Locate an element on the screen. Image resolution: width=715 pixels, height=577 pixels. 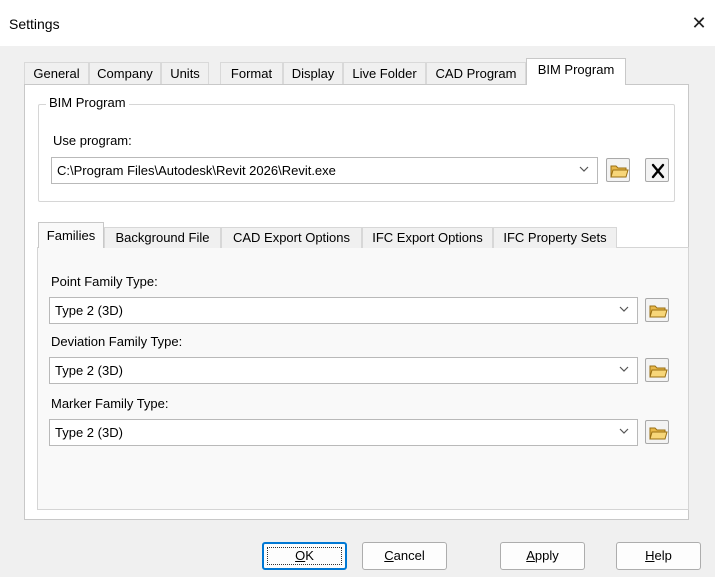
browse-point-family-button is located at coordinates (657, 310).